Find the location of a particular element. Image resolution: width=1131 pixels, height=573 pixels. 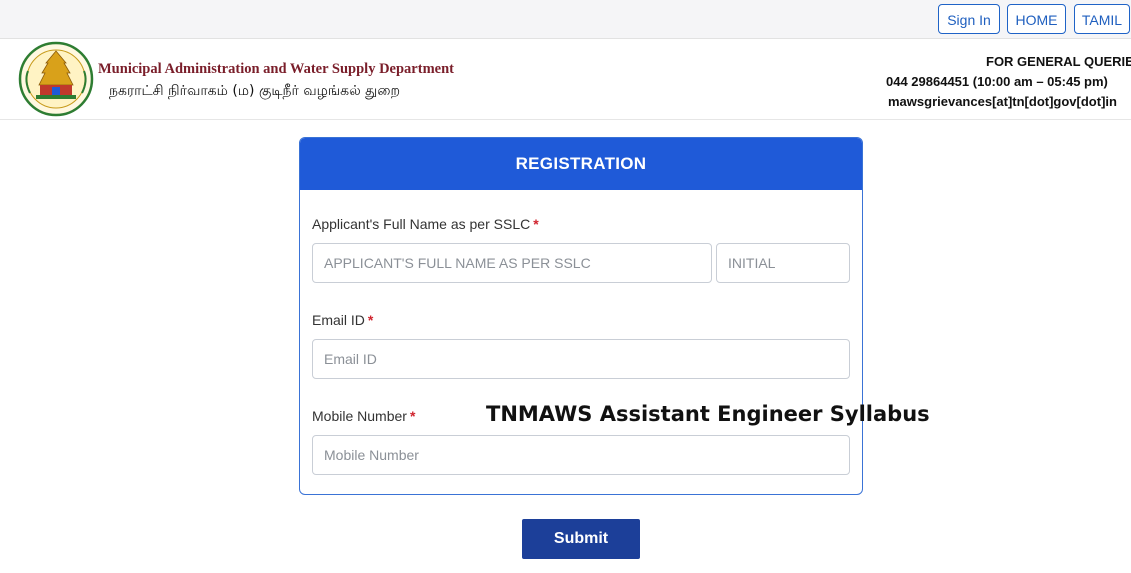

registration-title: REGISTRATION is located at coordinates (581, 164).